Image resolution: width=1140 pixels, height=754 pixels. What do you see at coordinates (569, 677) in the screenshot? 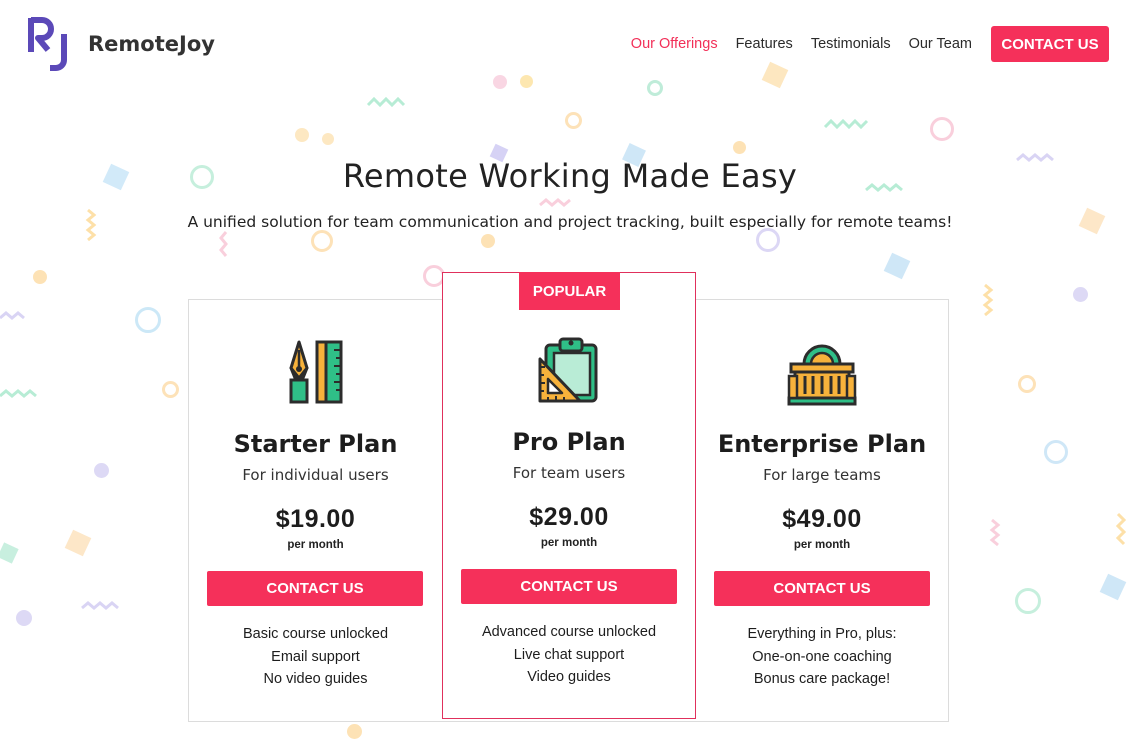
I see `feature-item: Video guides` at bounding box center [569, 677].